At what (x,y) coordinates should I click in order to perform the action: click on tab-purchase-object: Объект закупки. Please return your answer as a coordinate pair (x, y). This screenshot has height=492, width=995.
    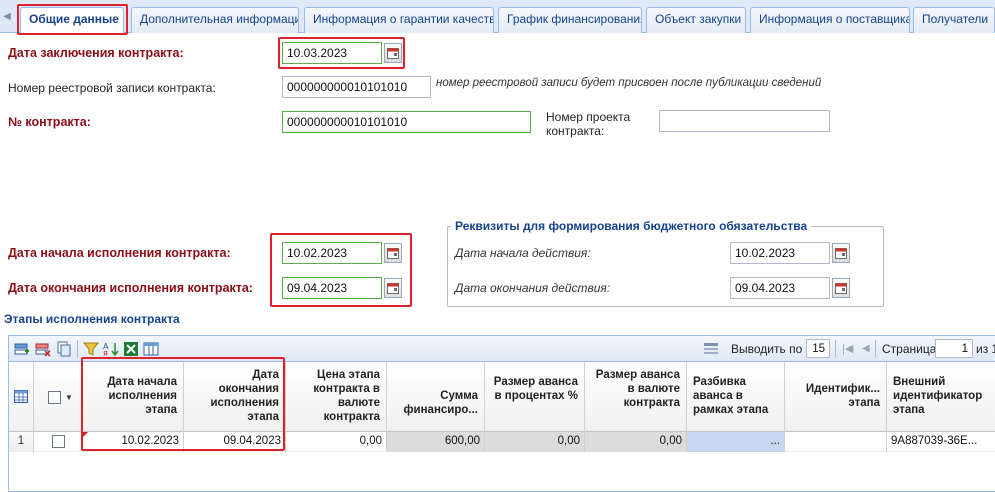
    Looking at the image, I should click on (696, 20).